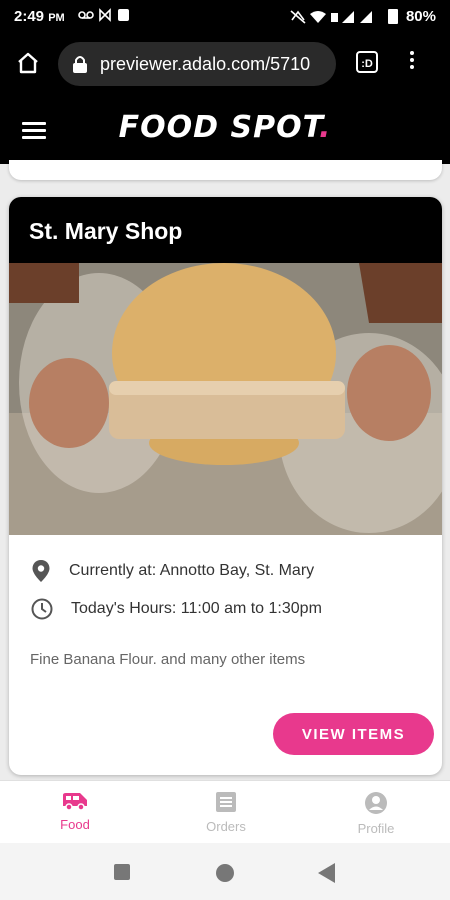 The image size is (450, 900). What do you see at coordinates (326, 873) in the screenshot?
I see `back-button` at bounding box center [326, 873].